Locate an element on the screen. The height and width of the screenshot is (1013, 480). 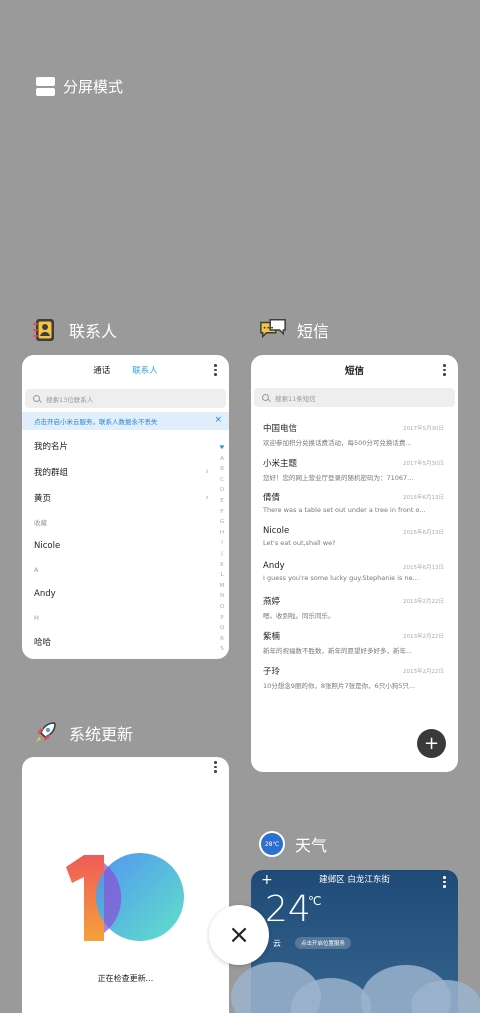
index-letter: Q is located at coordinates (222, 628).